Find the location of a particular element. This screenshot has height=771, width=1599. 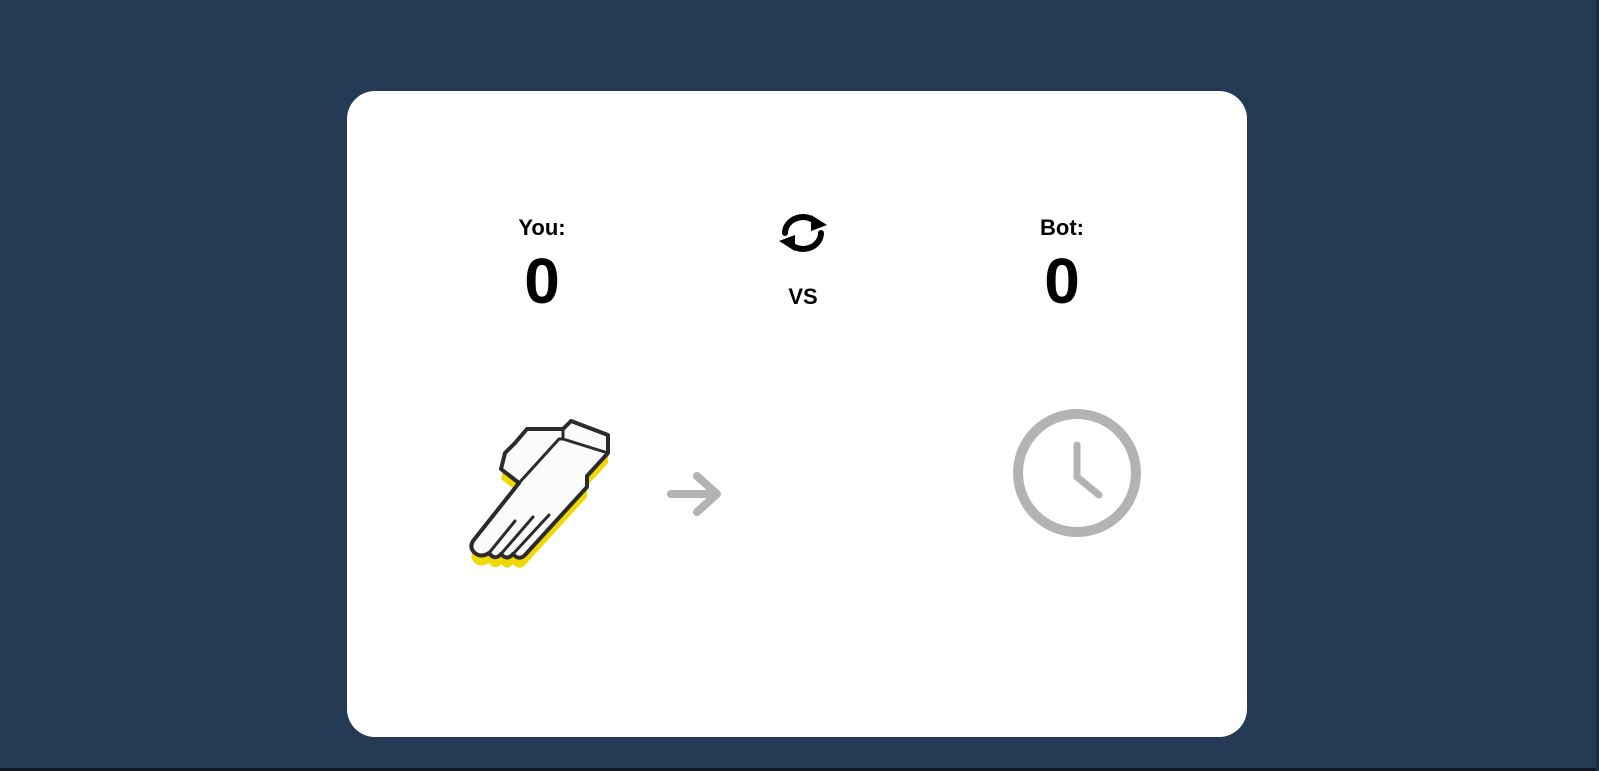

player-label: You: is located at coordinates (542, 227).